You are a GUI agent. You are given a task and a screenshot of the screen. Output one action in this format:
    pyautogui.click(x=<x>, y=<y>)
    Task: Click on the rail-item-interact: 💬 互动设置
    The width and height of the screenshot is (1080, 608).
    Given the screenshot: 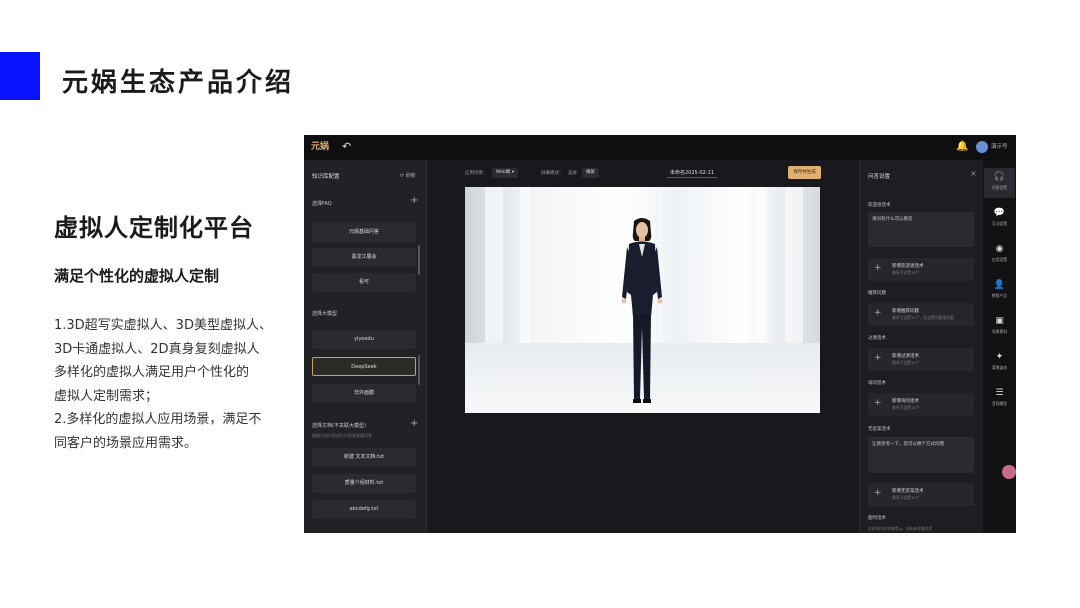 What is the action you would take?
    pyautogui.click(x=999, y=219)
    